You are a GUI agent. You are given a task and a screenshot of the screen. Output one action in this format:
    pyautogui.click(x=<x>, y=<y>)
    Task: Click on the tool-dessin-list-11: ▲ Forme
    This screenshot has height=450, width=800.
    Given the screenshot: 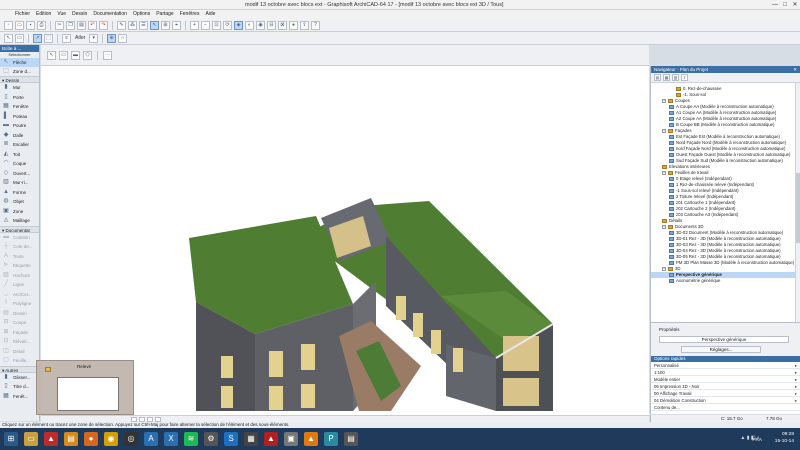 What is the action you would take?
    pyautogui.click(x=19, y=193)
    